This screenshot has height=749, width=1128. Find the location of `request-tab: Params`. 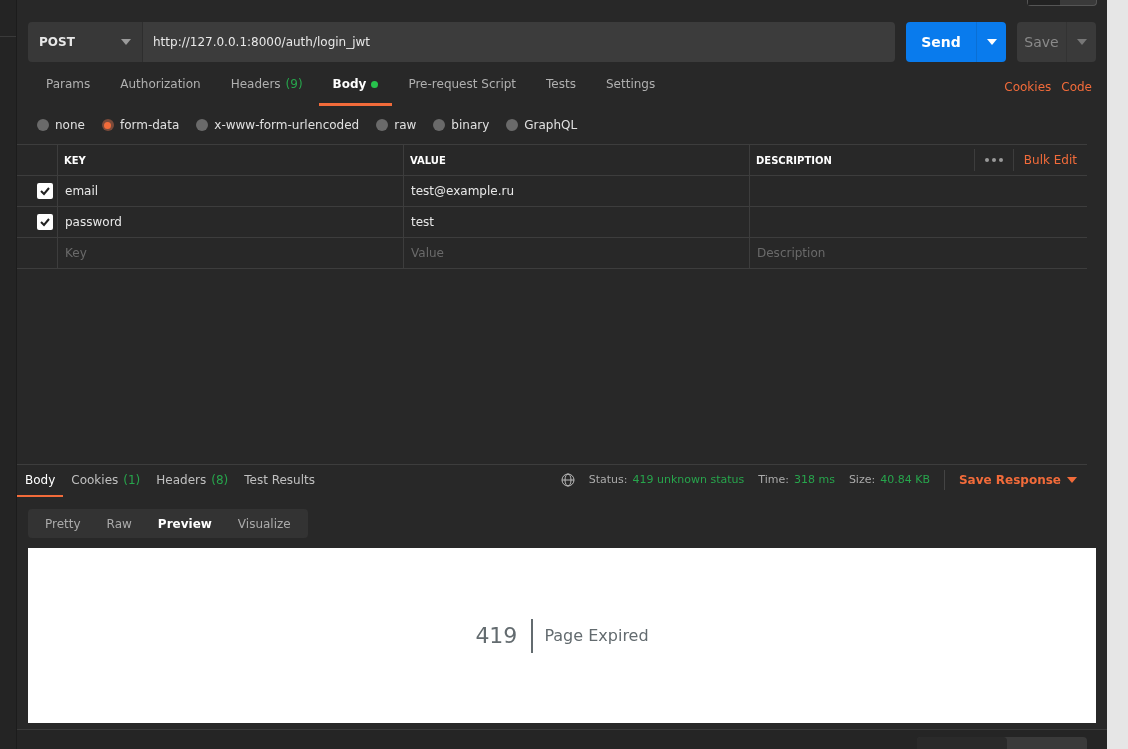

request-tab: Params is located at coordinates (68, 89).